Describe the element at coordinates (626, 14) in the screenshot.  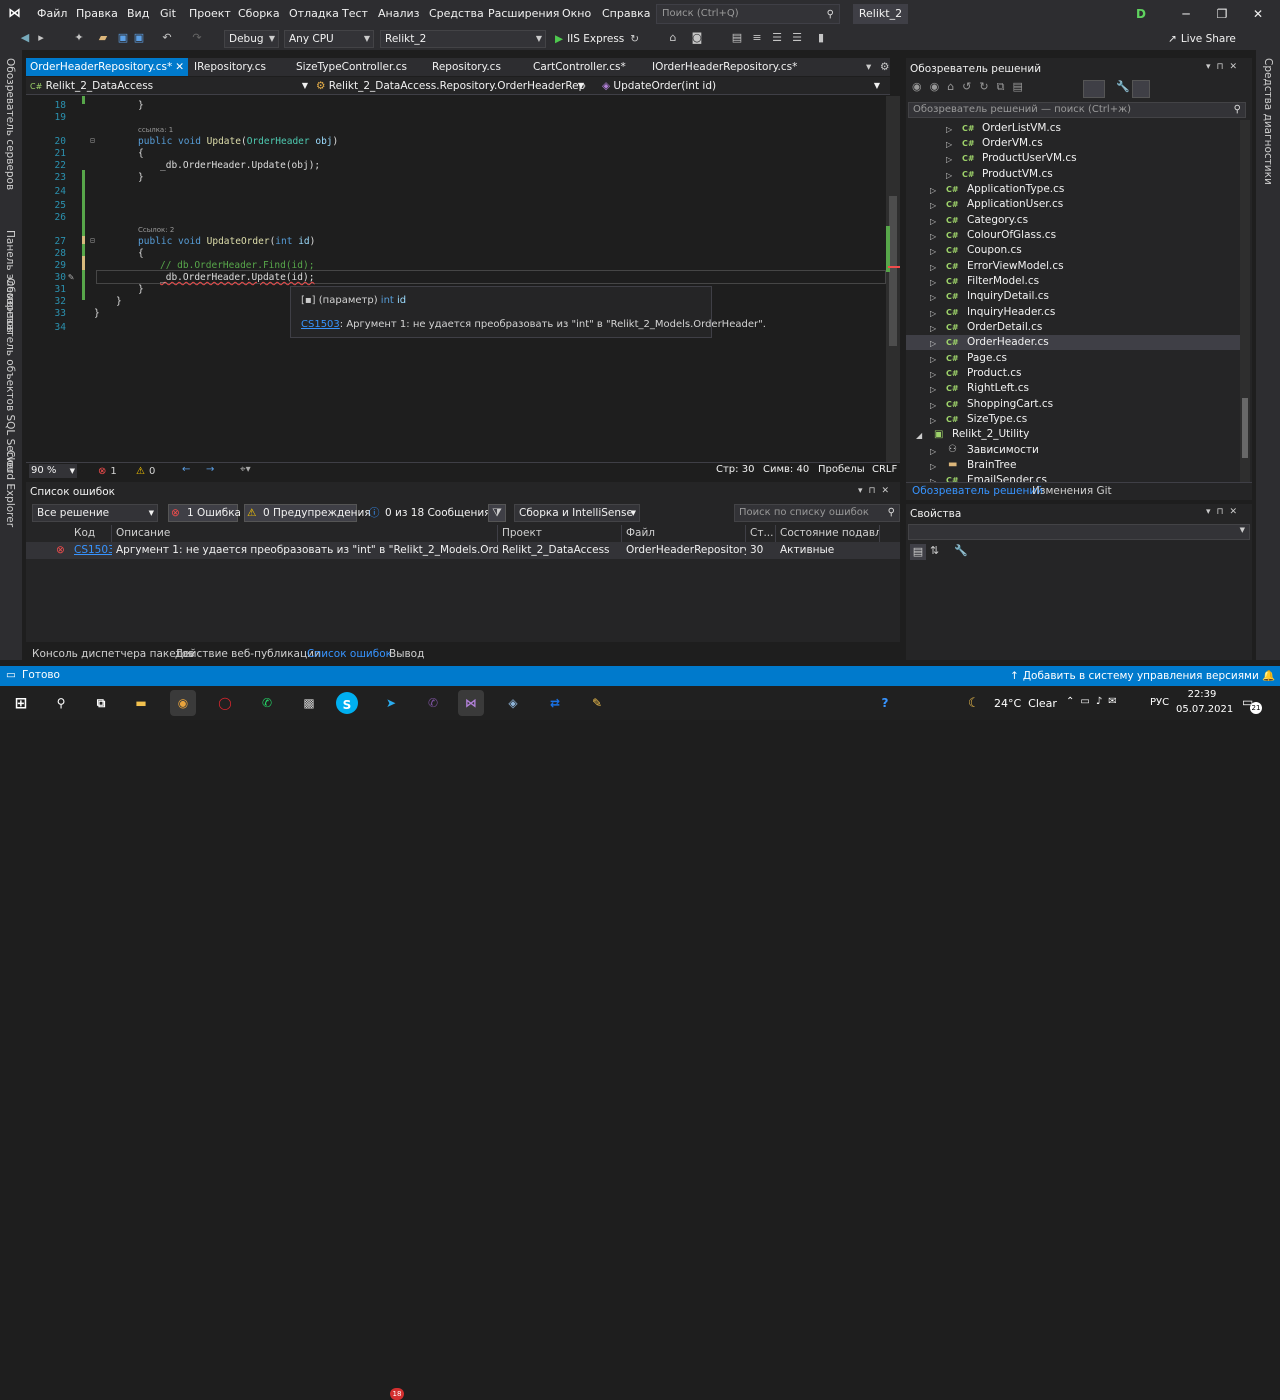
I see `menu-help: Справка` at that location.